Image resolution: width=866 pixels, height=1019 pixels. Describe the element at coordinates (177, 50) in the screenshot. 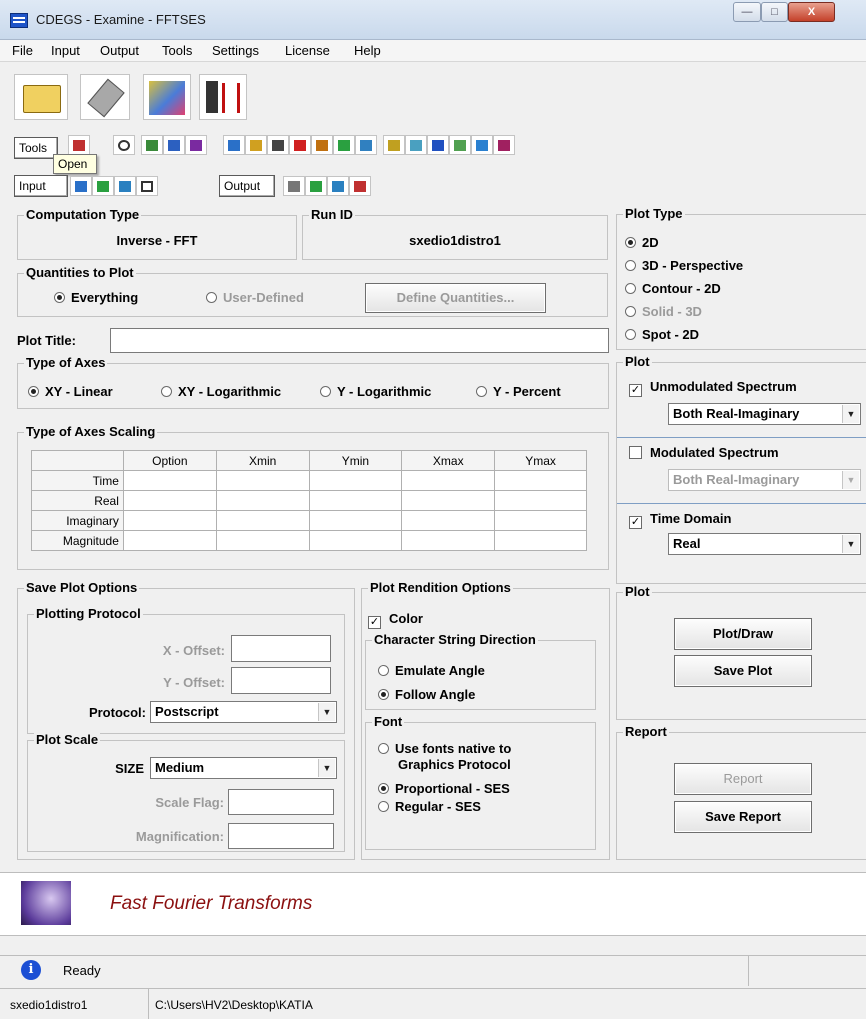

I see `menu-tools: Tools` at that location.